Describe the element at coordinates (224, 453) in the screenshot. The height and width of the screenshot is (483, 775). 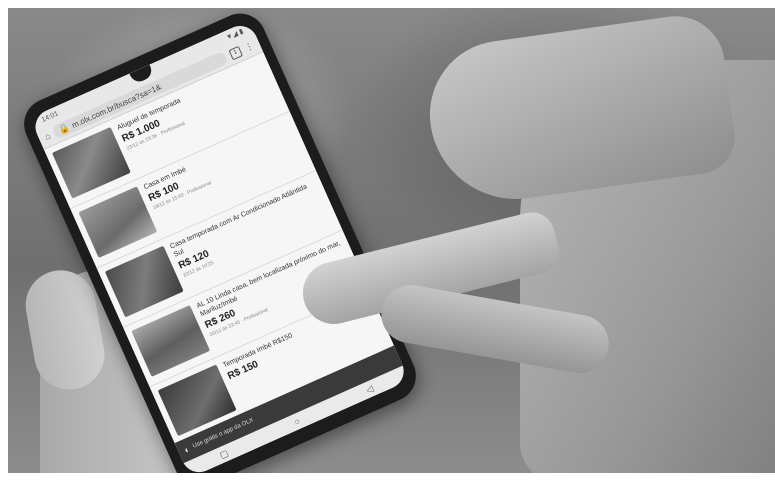
I see `recent-apps-icon: ▢` at that location.